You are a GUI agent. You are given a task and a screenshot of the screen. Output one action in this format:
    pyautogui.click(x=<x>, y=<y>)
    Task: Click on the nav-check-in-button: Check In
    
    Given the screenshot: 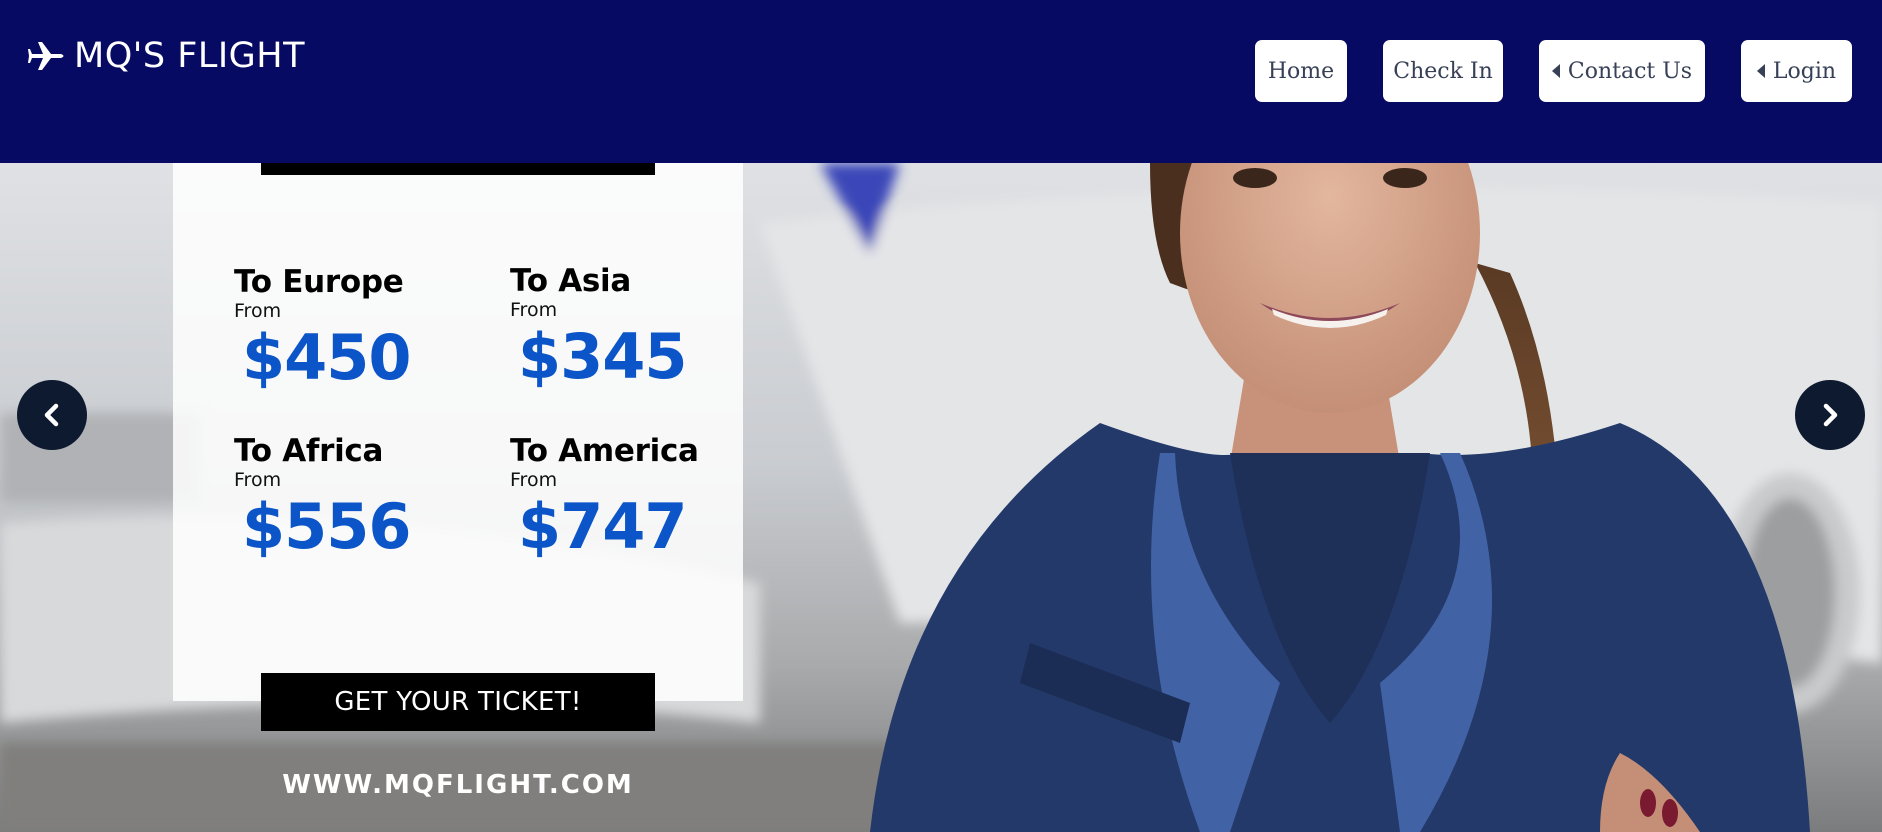 What is the action you would take?
    pyautogui.click(x=1443, y=71)
    